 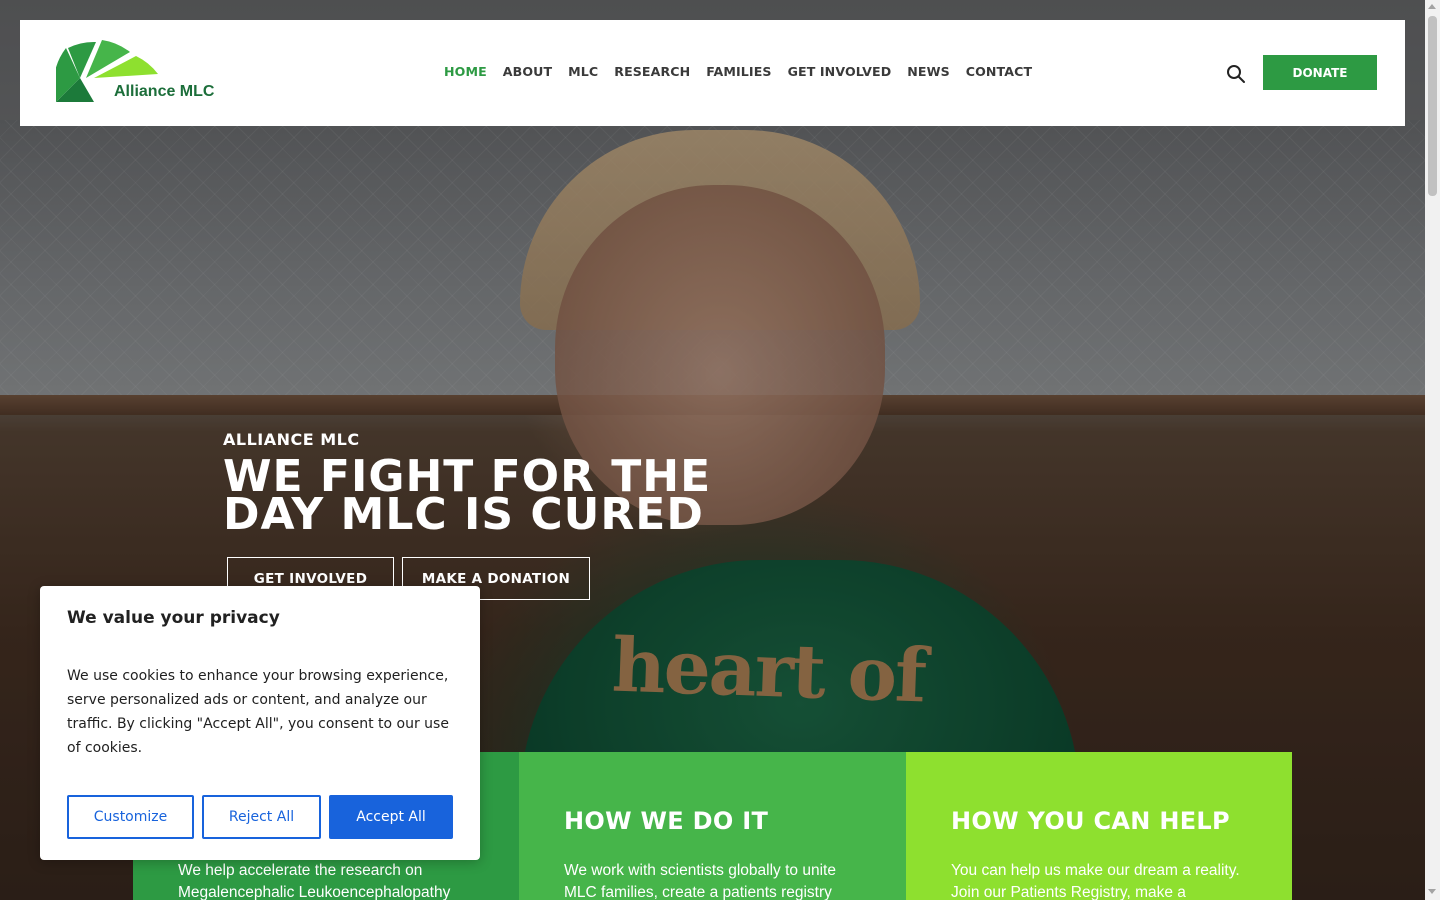 I want to click on nav-contact: CONTACT, so click(x=999, y=71).